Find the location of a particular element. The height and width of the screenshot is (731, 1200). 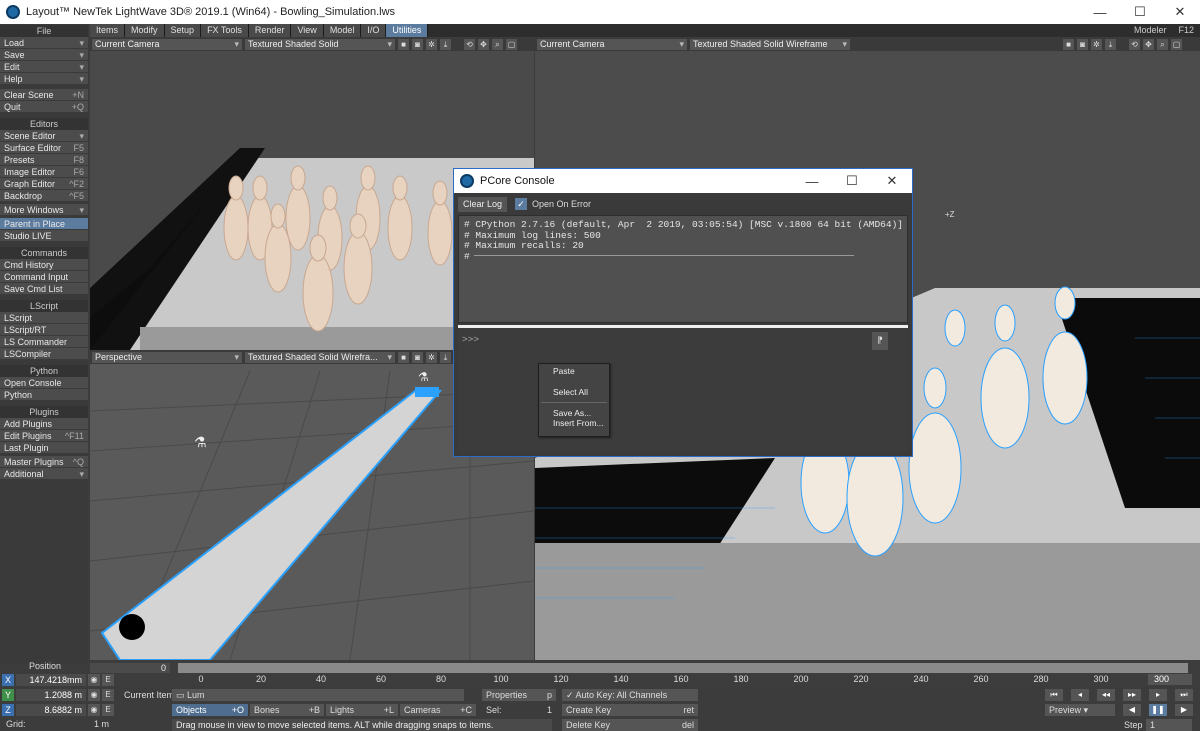

lscript-button: LScript is located at coordinates (44, 318).